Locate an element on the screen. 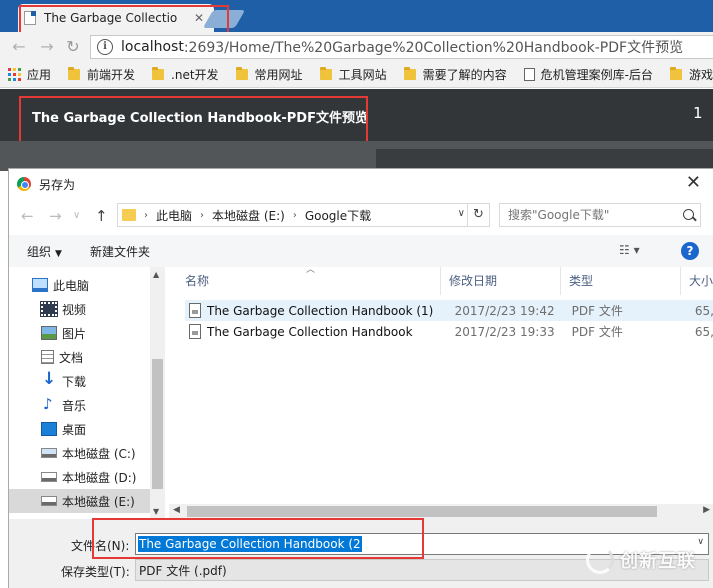 This screenshot has width=713, height=588. nav-item-videos: 视频 is located at coordinates (79, 309).